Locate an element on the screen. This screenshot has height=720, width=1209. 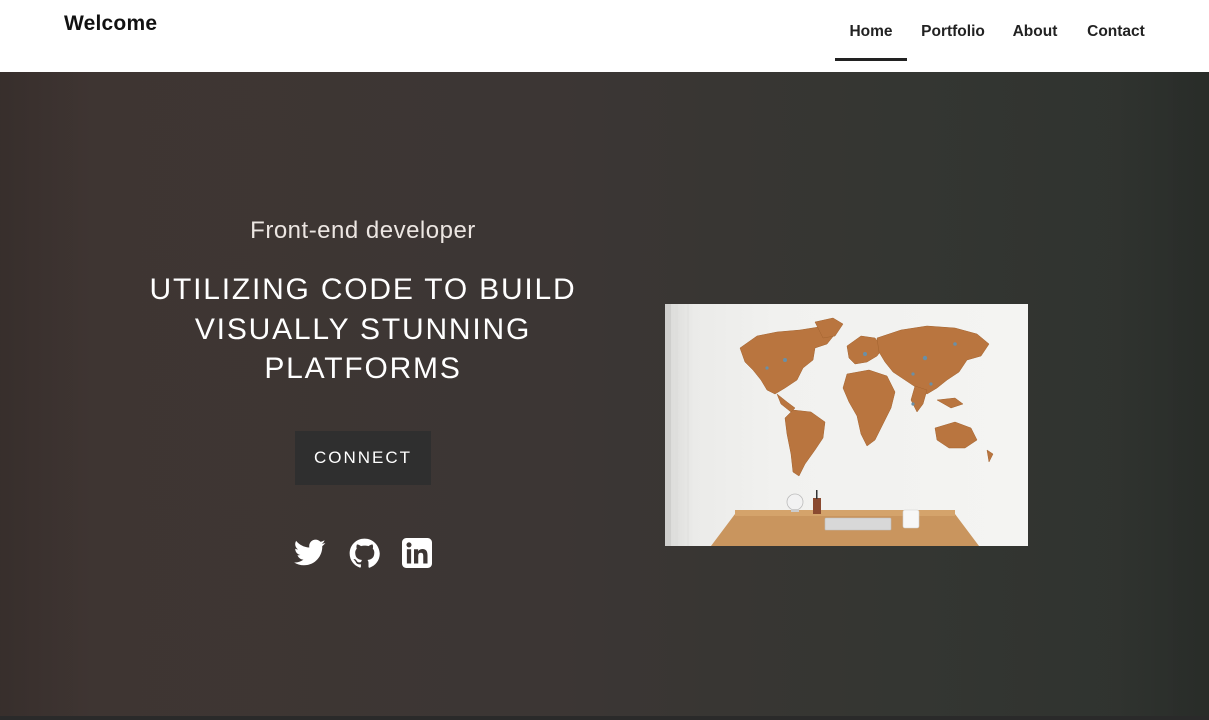
nav-item-about: About is located at coordinates (1035, 29).